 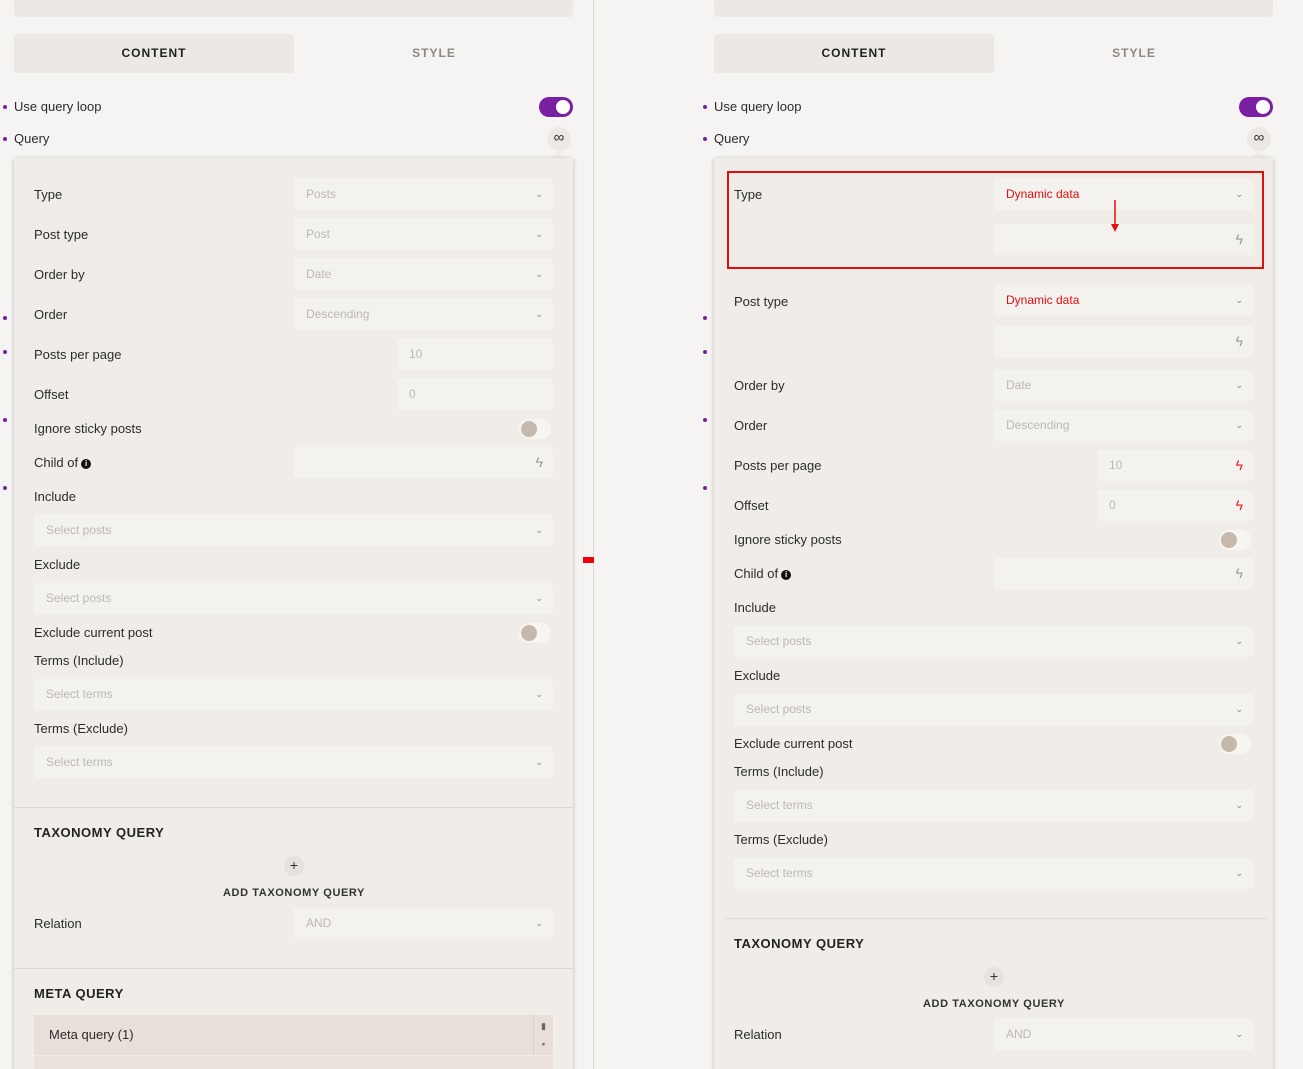 I want to click on post-type-value: Dynamic data, so click(x=1043, y=300).